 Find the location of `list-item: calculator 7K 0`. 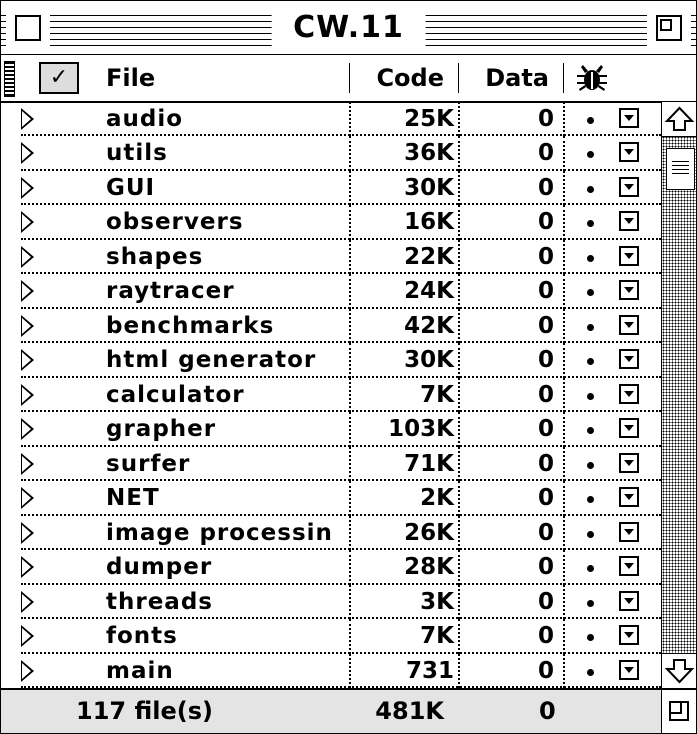

list-item: calculator 7K 0 is located at coordinates (331, 395).